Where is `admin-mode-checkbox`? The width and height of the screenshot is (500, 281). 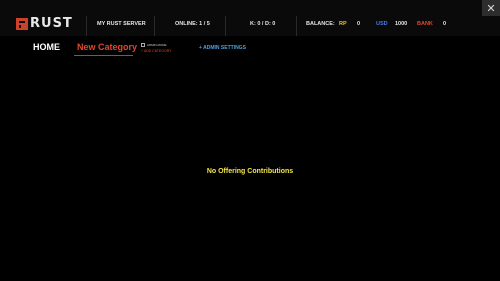
admin-mode-checkbox is located at coordinates (143, 45).